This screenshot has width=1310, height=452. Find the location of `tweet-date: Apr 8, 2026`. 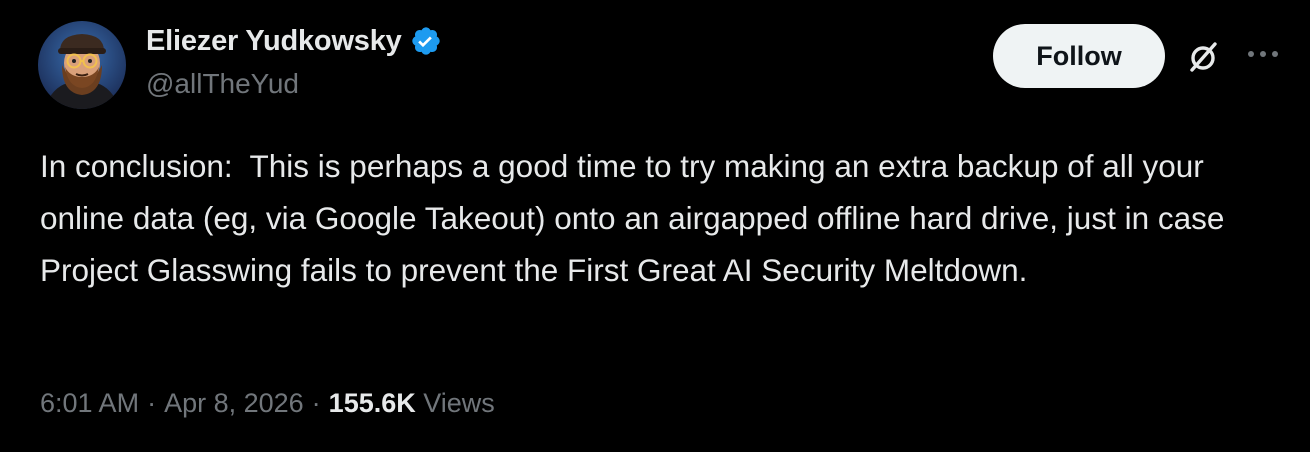

tweet-date: Apr 8, 2026 is located at coordinates (234, 403).